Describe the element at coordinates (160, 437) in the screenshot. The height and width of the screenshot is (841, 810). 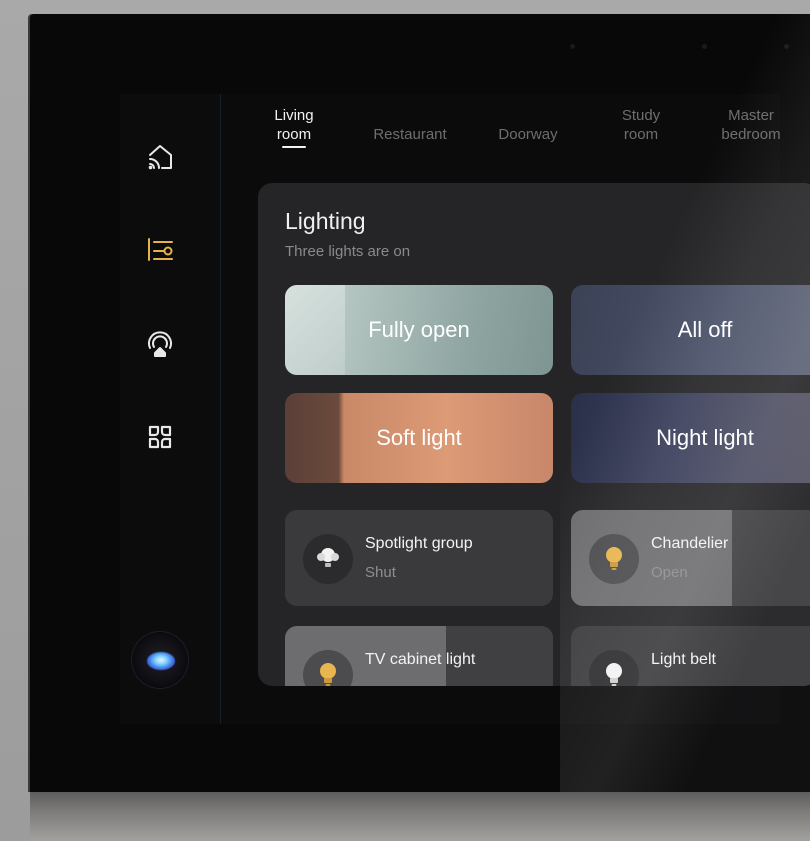
I see `apps-grid-icon` at that location.